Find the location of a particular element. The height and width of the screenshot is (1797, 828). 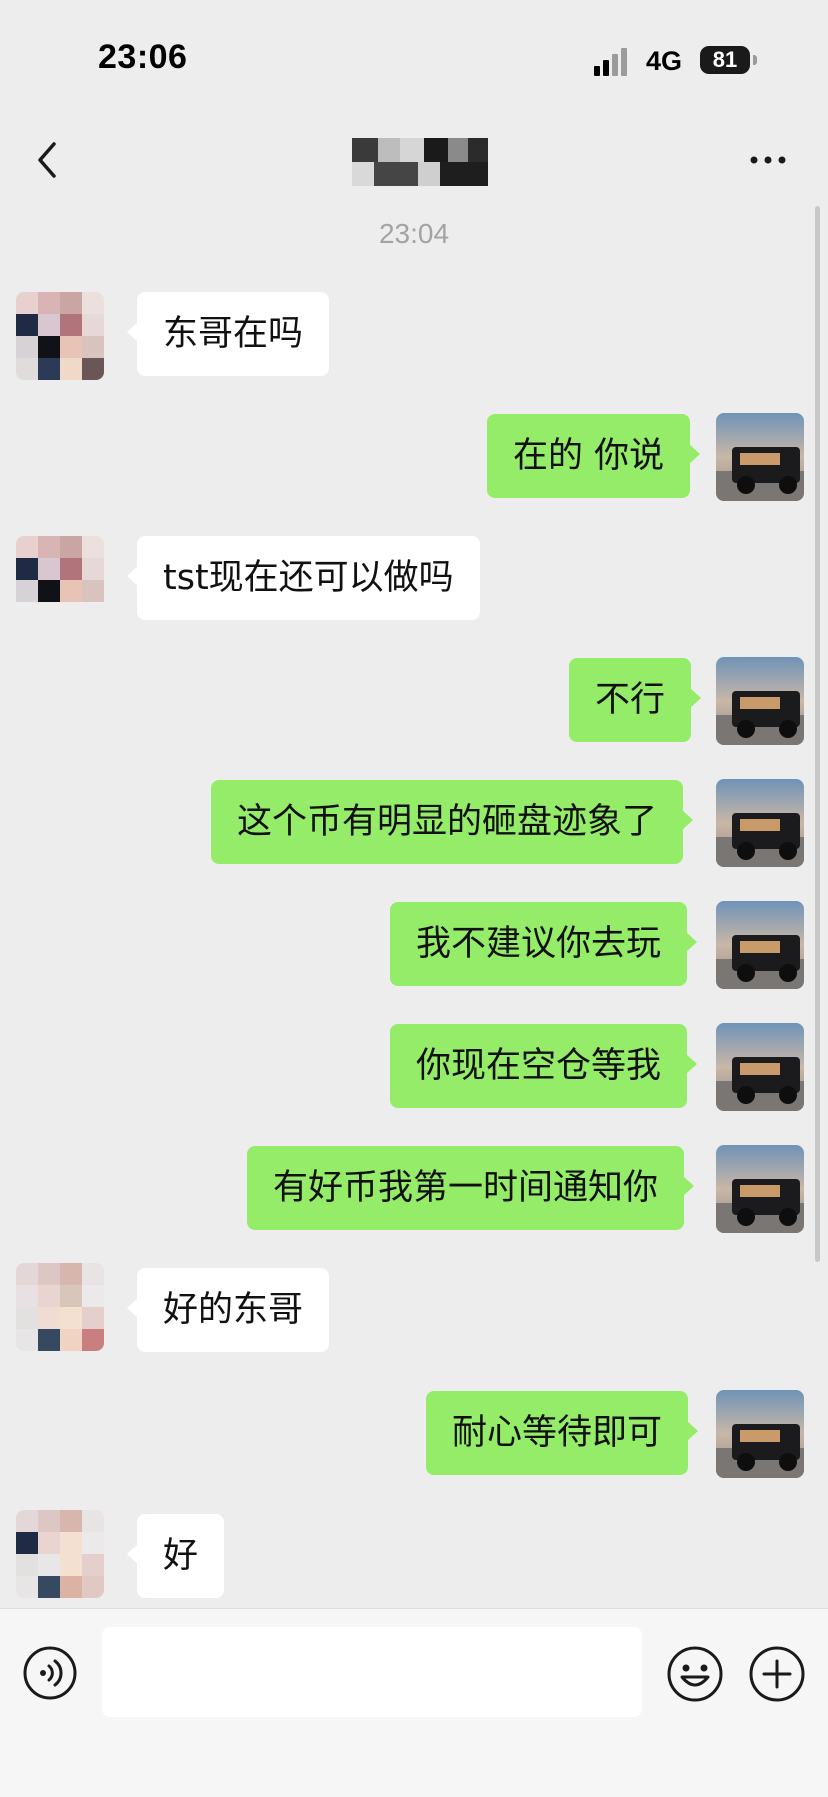

outgoing-message-bubble: 我不建议你去玩 is located at coordinates (544, 944).